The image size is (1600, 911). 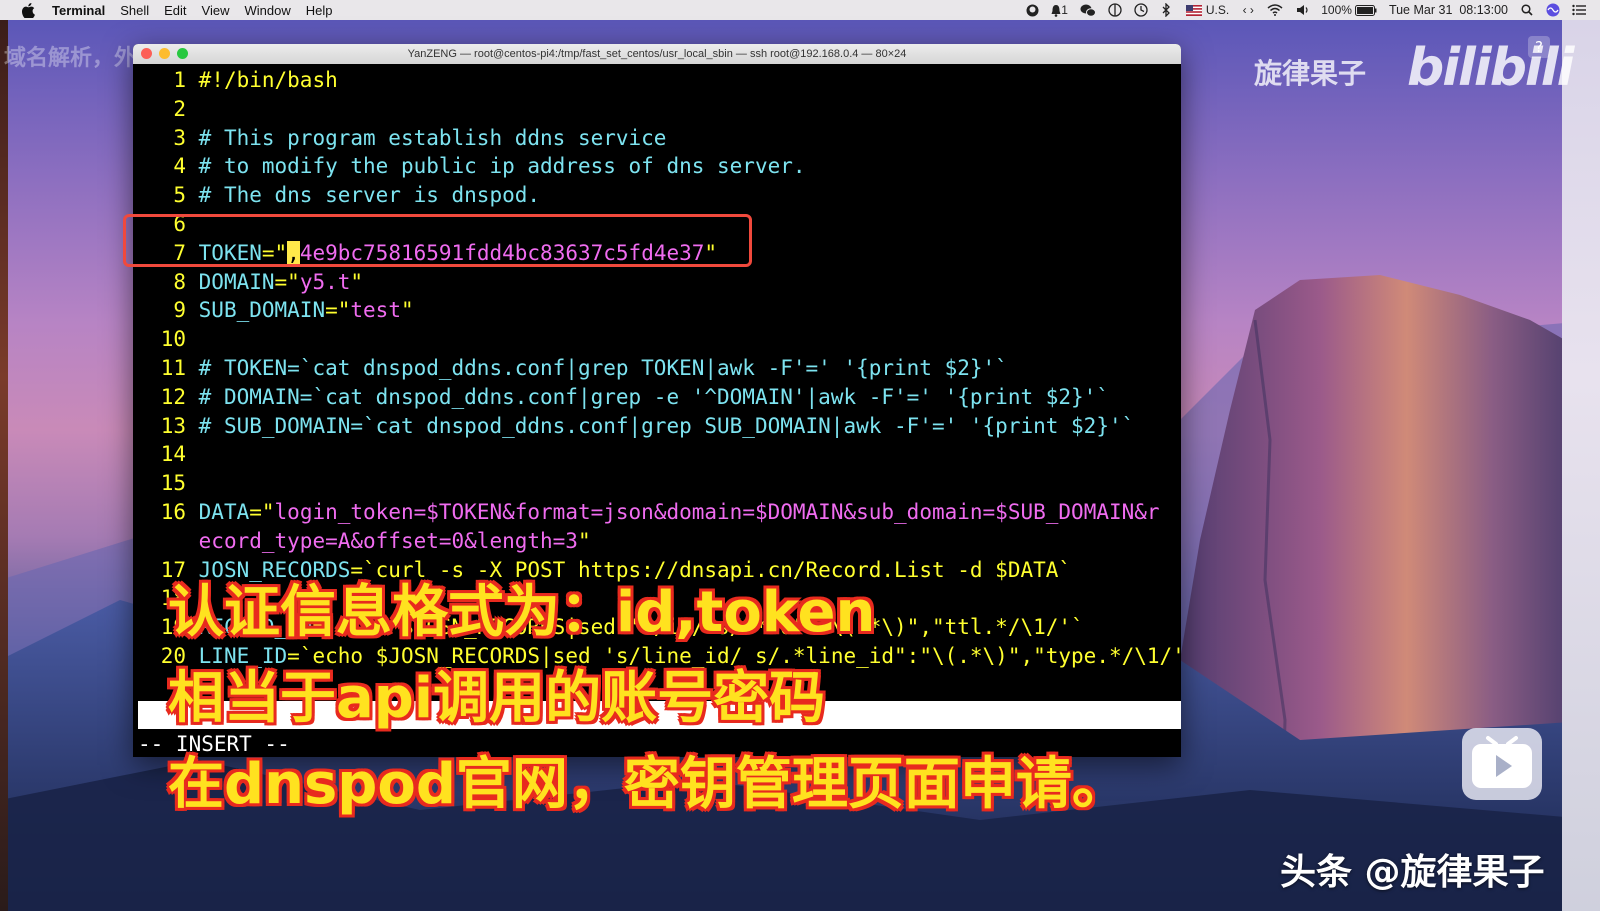 What do you see at coordinates (1167, 10) in the screenshot?
I see `bluetooth-icon` at bounding box center [1167, 10].